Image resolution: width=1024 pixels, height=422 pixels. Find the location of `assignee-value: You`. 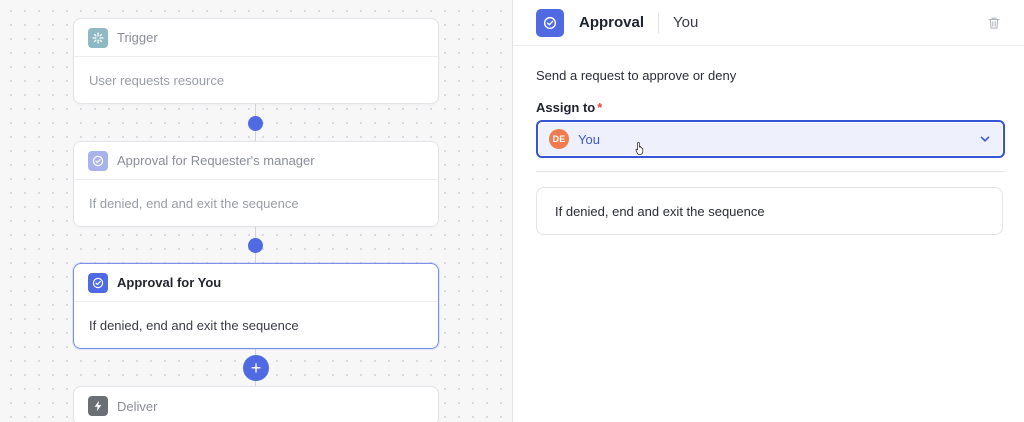

assignee-value: You is located at coordinates (589, 139).